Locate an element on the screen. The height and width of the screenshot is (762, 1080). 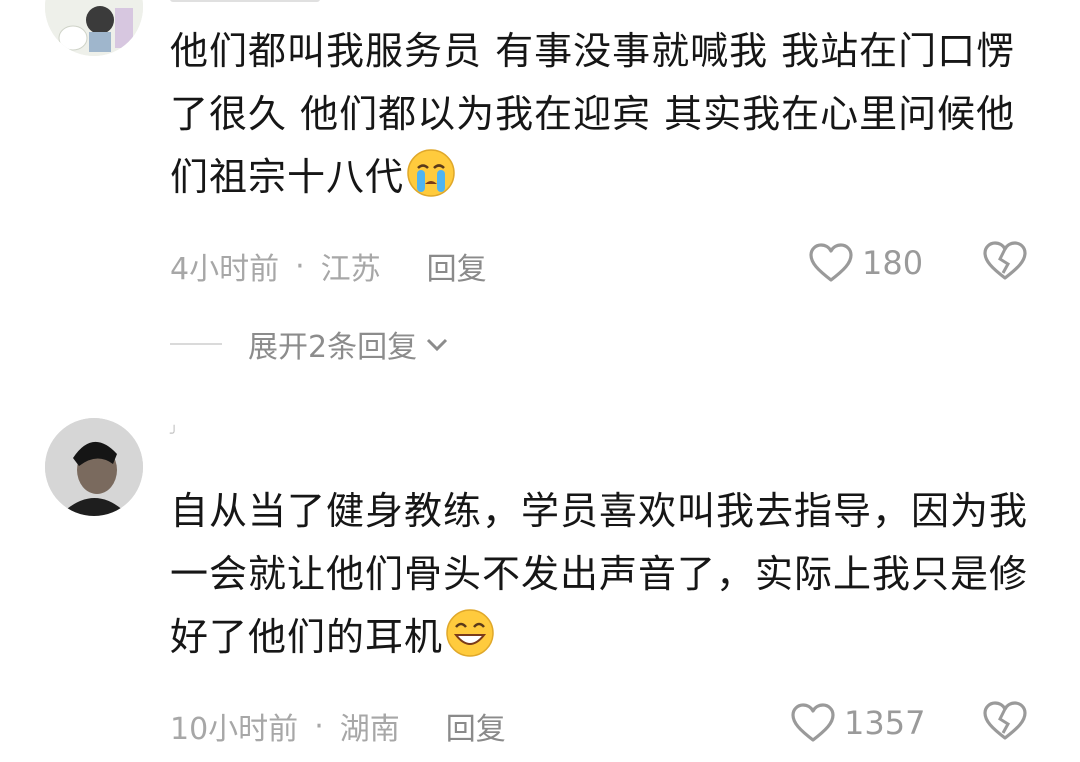
like-count: 180 is located at coordinates (893, 263).